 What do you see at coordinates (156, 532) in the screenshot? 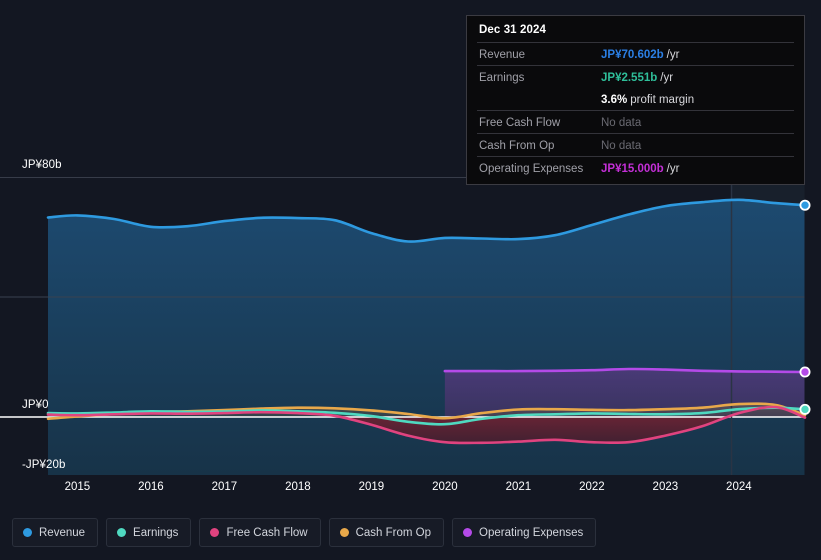
I see `legend-item-label: Earnings` at bounding box center [156, 532].